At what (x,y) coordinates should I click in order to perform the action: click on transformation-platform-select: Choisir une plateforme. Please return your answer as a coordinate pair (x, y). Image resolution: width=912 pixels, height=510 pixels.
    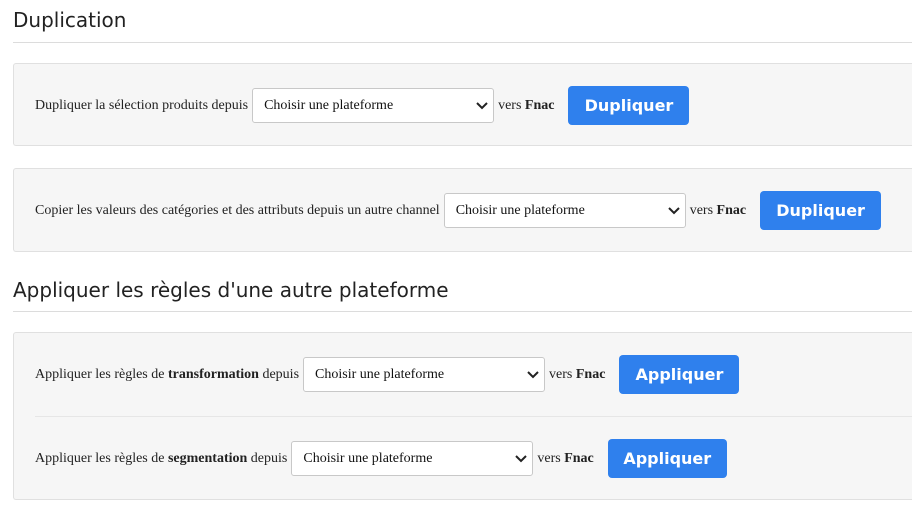
    Looking at the image, I should click on (424, 374).